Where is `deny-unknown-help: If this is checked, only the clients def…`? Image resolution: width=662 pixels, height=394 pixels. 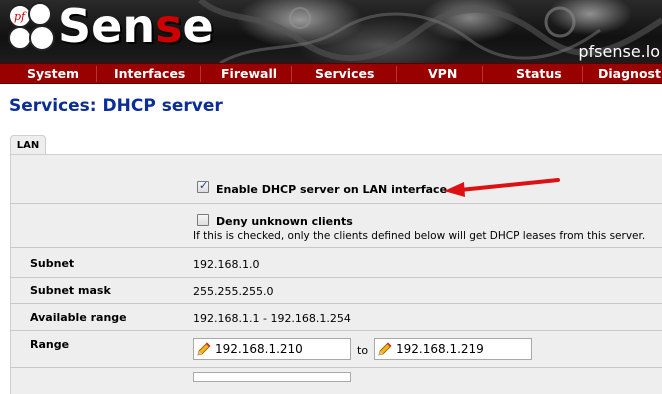 deny-unknown-help: If this is checked, only the clients def… is located at coordinates (419, 236).